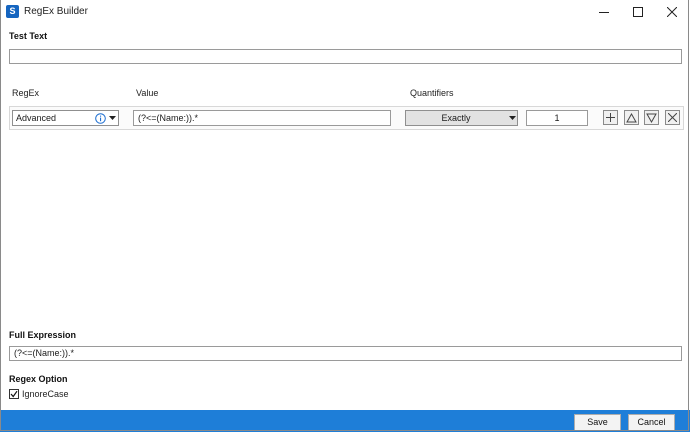  I want to click on regex-type-value: Advanced, so click(36, 118).